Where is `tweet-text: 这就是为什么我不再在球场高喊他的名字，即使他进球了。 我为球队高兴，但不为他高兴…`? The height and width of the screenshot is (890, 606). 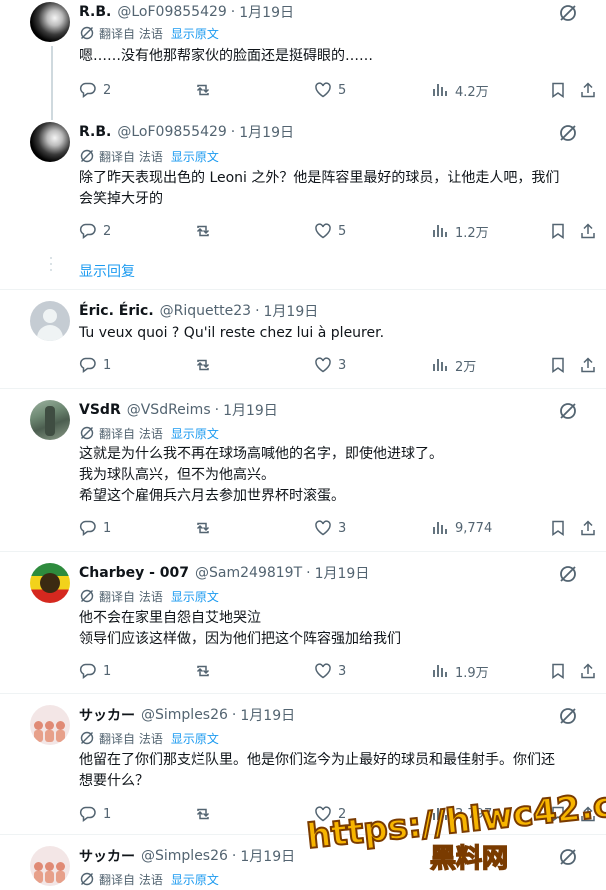 tweet-text: 这就是为什么我不再在球场高喊他的名字，即使他进球了。 我为球队高兴，但不为他高兴… is located at coordinates (261, 475).